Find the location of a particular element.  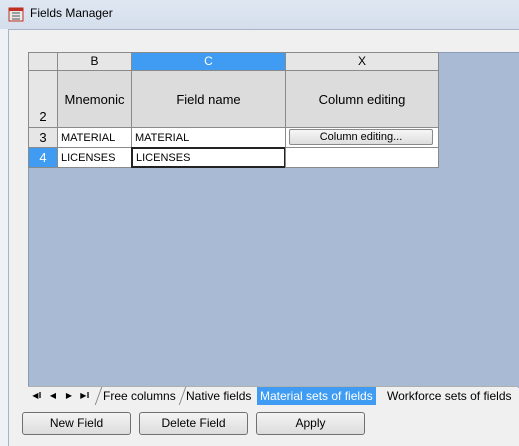

tab-native-fields: Native fields is located at coordinates (218, 396).